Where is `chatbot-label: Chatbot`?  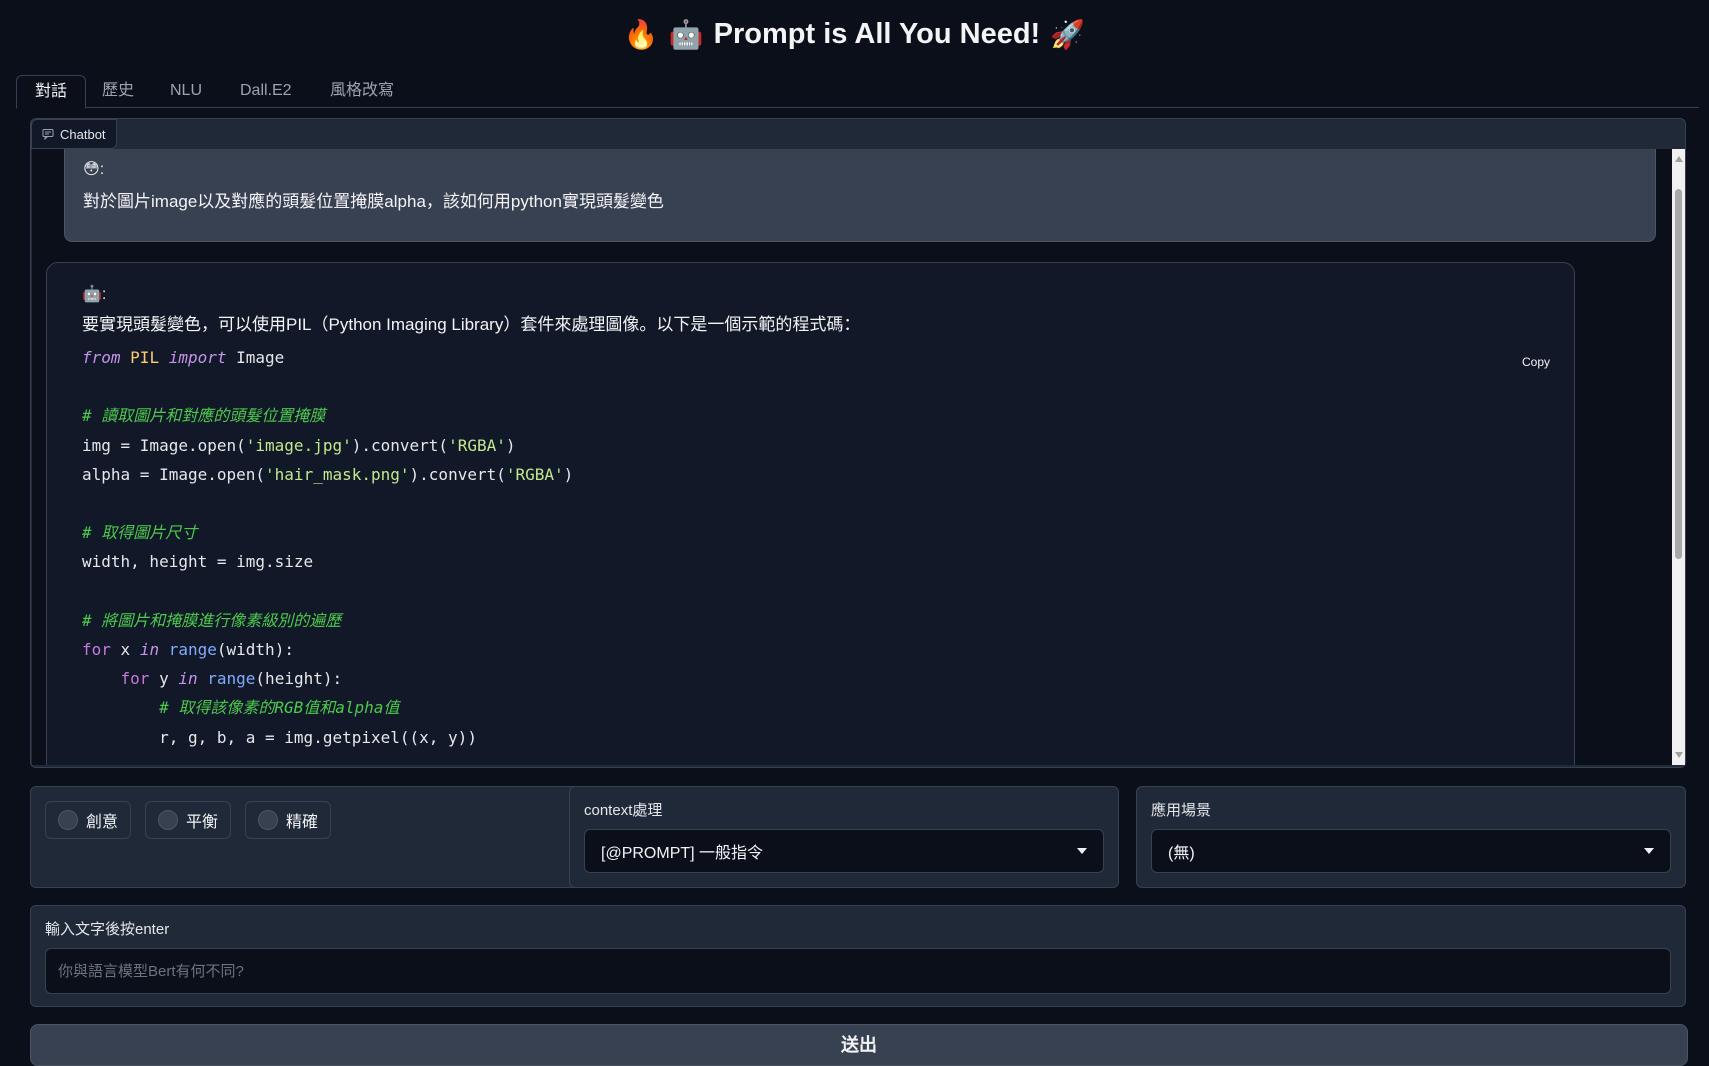 chatbot-label: Chatbot is located at coordinates (74, 134).